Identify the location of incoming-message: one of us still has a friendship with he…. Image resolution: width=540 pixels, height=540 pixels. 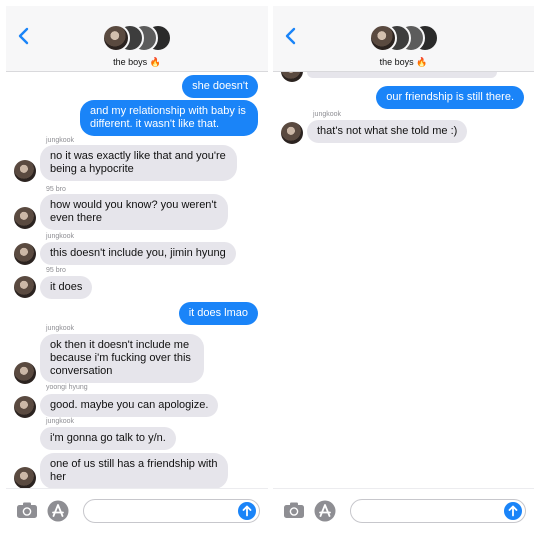
(134, 470).